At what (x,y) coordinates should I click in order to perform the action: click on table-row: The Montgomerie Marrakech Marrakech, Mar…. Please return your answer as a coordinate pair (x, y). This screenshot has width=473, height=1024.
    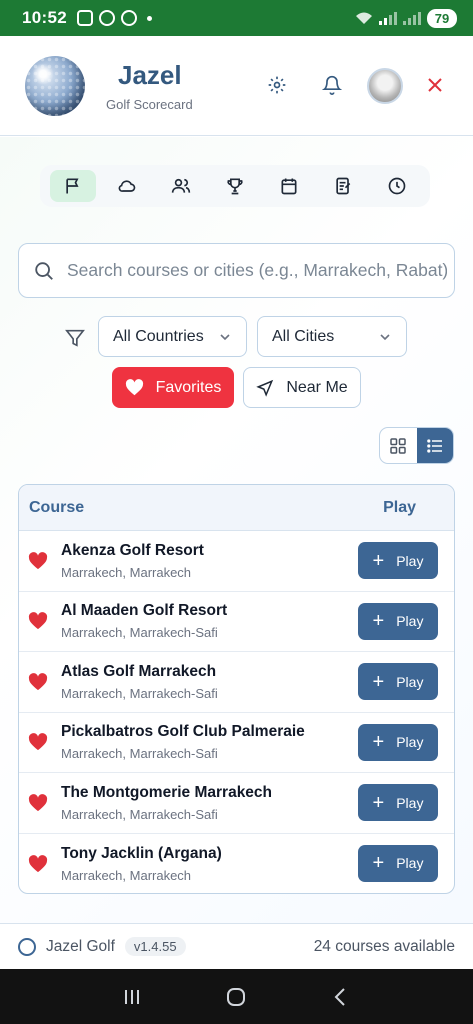
    Looking at the image, I should click on (236, 803).